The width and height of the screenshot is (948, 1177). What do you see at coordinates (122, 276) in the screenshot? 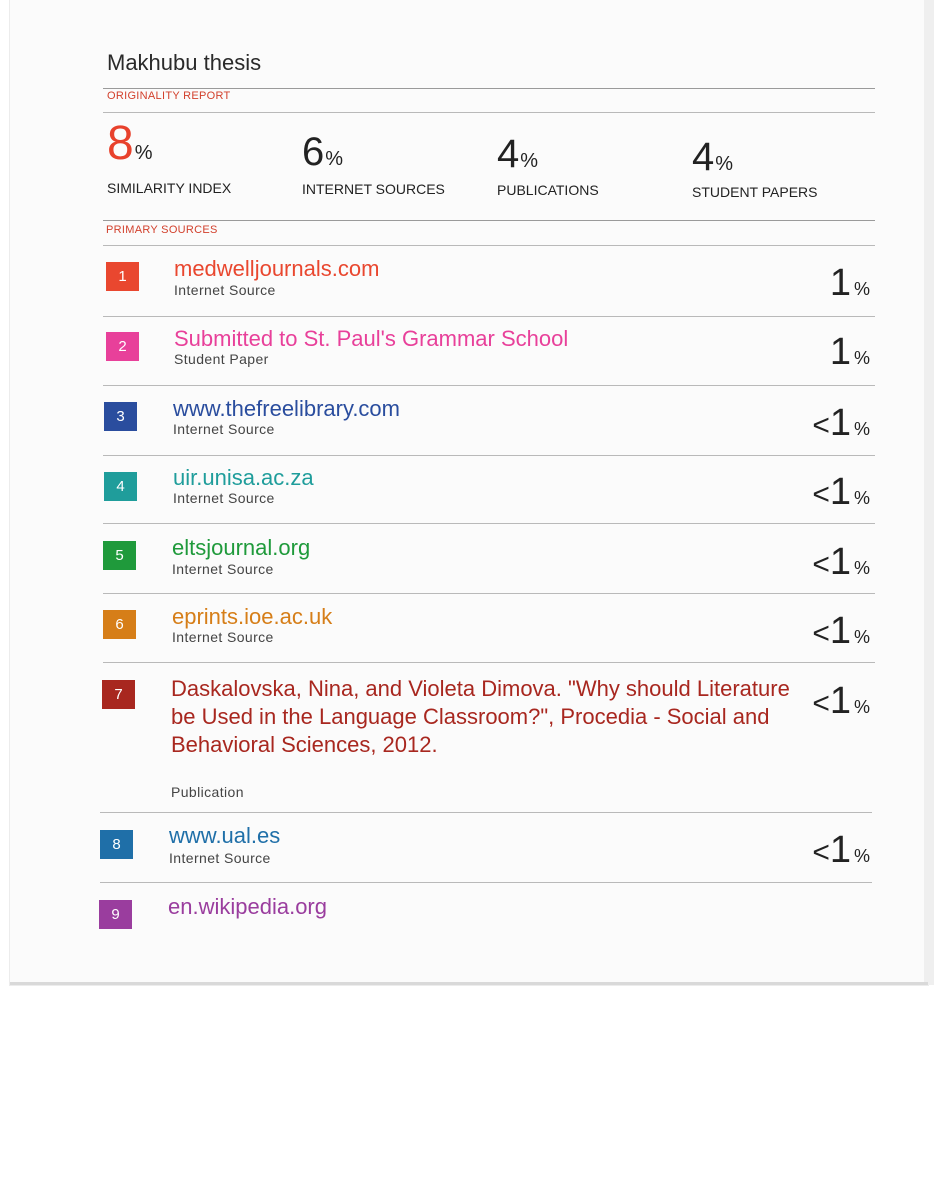
I see `source-rank-badge: 1` at bounding box center [122, 276].